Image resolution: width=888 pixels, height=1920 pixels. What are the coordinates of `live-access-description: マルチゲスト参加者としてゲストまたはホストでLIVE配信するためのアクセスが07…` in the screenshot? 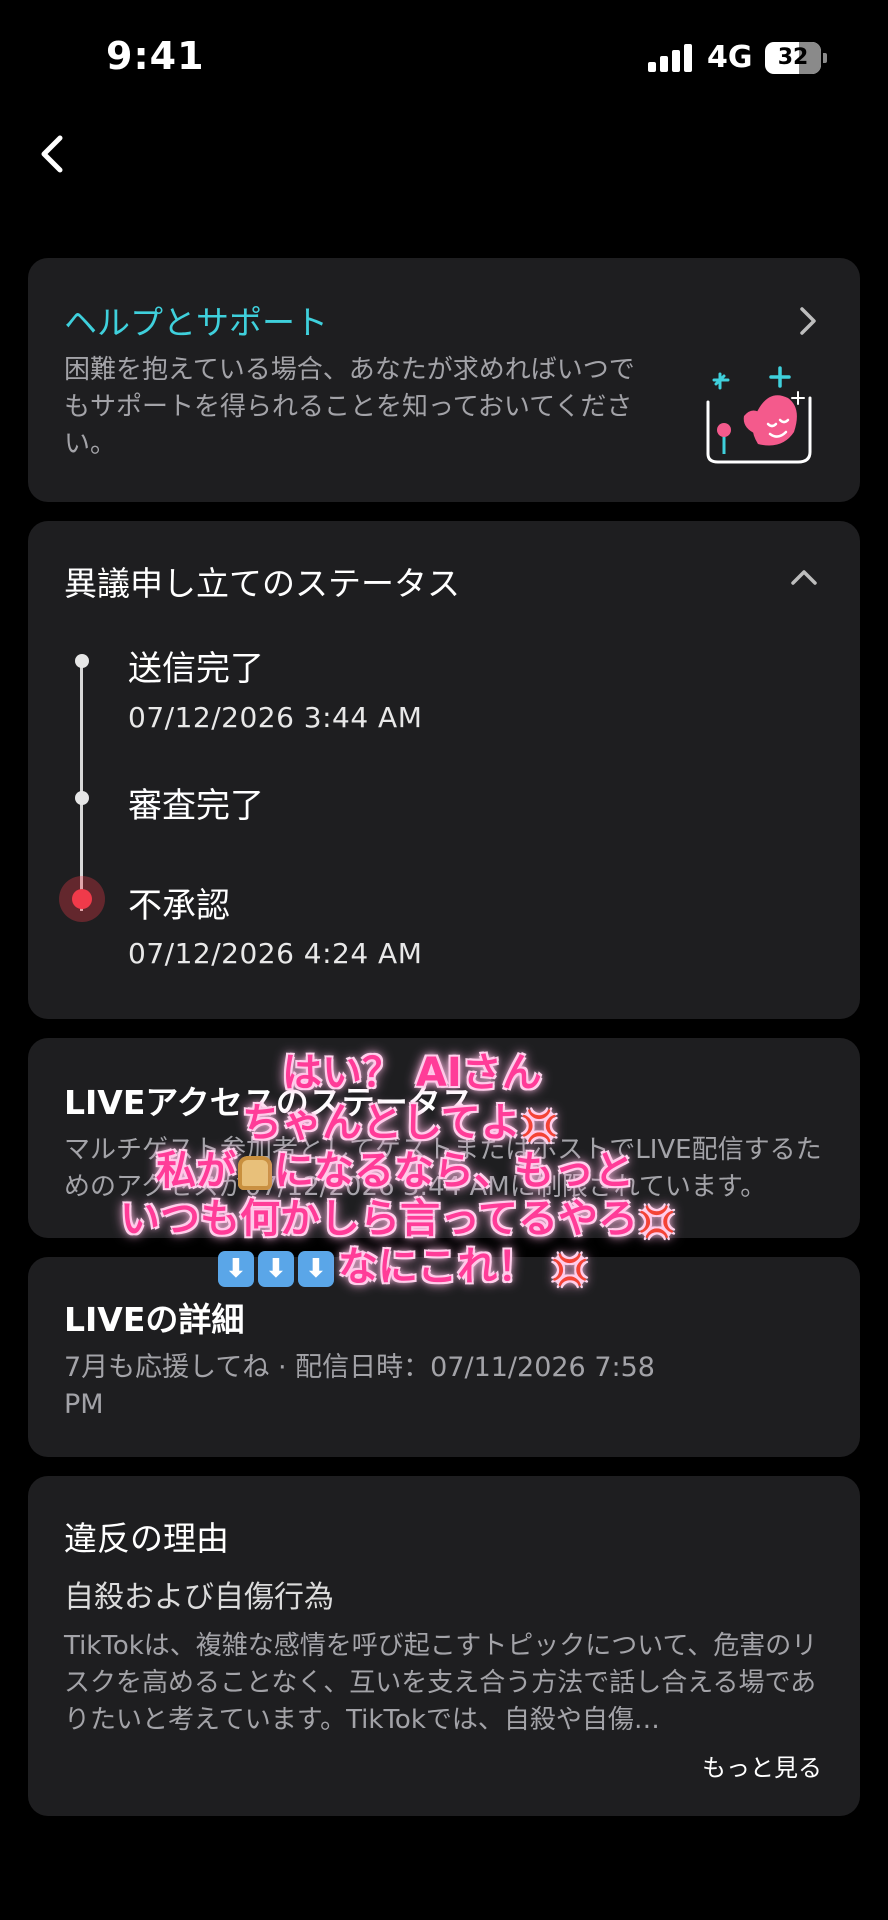 It's located at (443, 1168).